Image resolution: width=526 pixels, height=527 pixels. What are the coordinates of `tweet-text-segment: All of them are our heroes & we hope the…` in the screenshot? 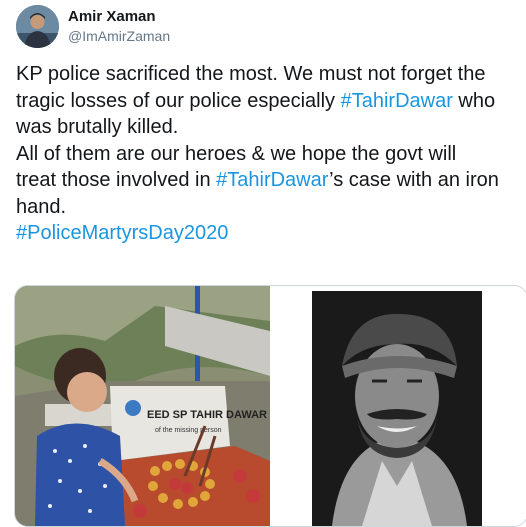 It's located at (236, 153).